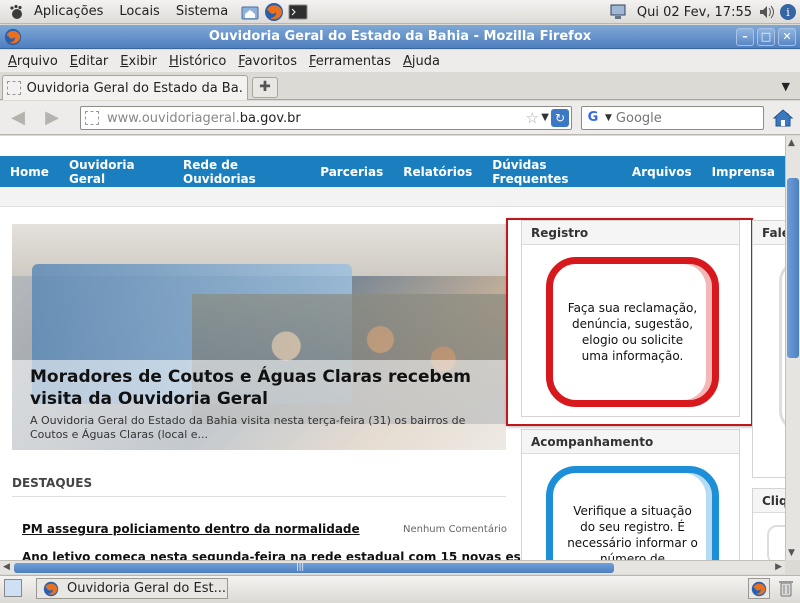 The width and height of the screenshot is (800, 603). What do you see at coordinates (33, 61) in the screenshot?
I see `menu-arquivo: Arquivo` at bounding box center [33, 61].